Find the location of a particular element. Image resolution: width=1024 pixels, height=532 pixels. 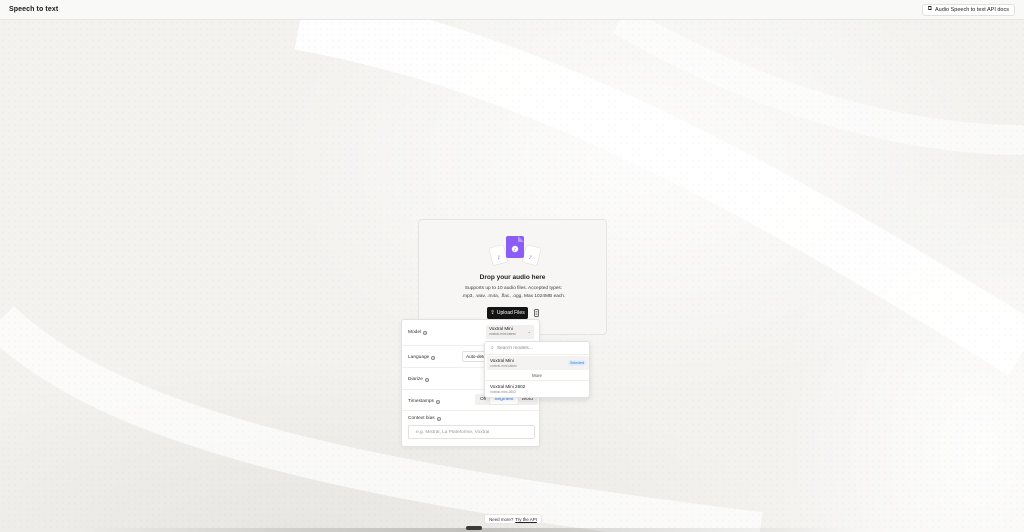

api-docs-link: ⧉ Audio Speech to text API docs is located at coordinates (968, 9).